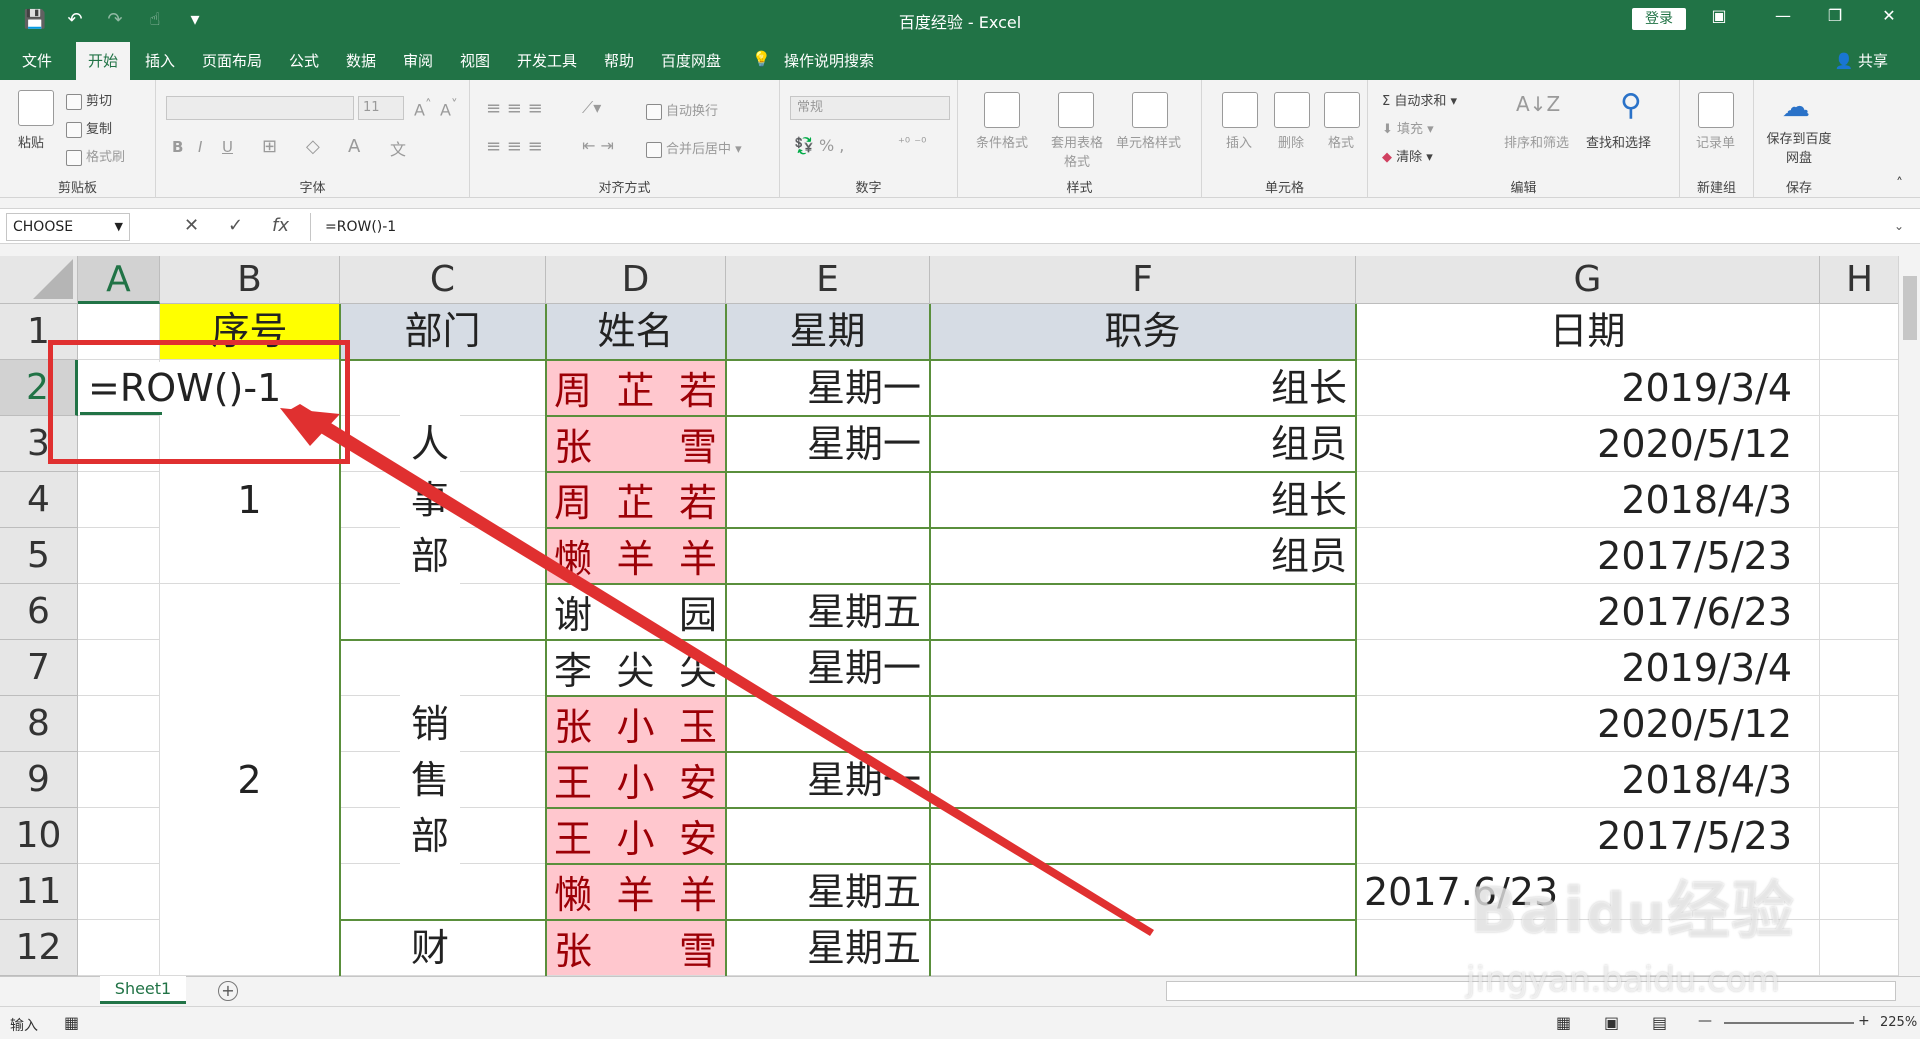 Image resolution: width=1920 pixels, height=1039 pixels. Describe the element at coordinates (1002, 110) in the screenshot. I see `conditional-format-icon` at that location.